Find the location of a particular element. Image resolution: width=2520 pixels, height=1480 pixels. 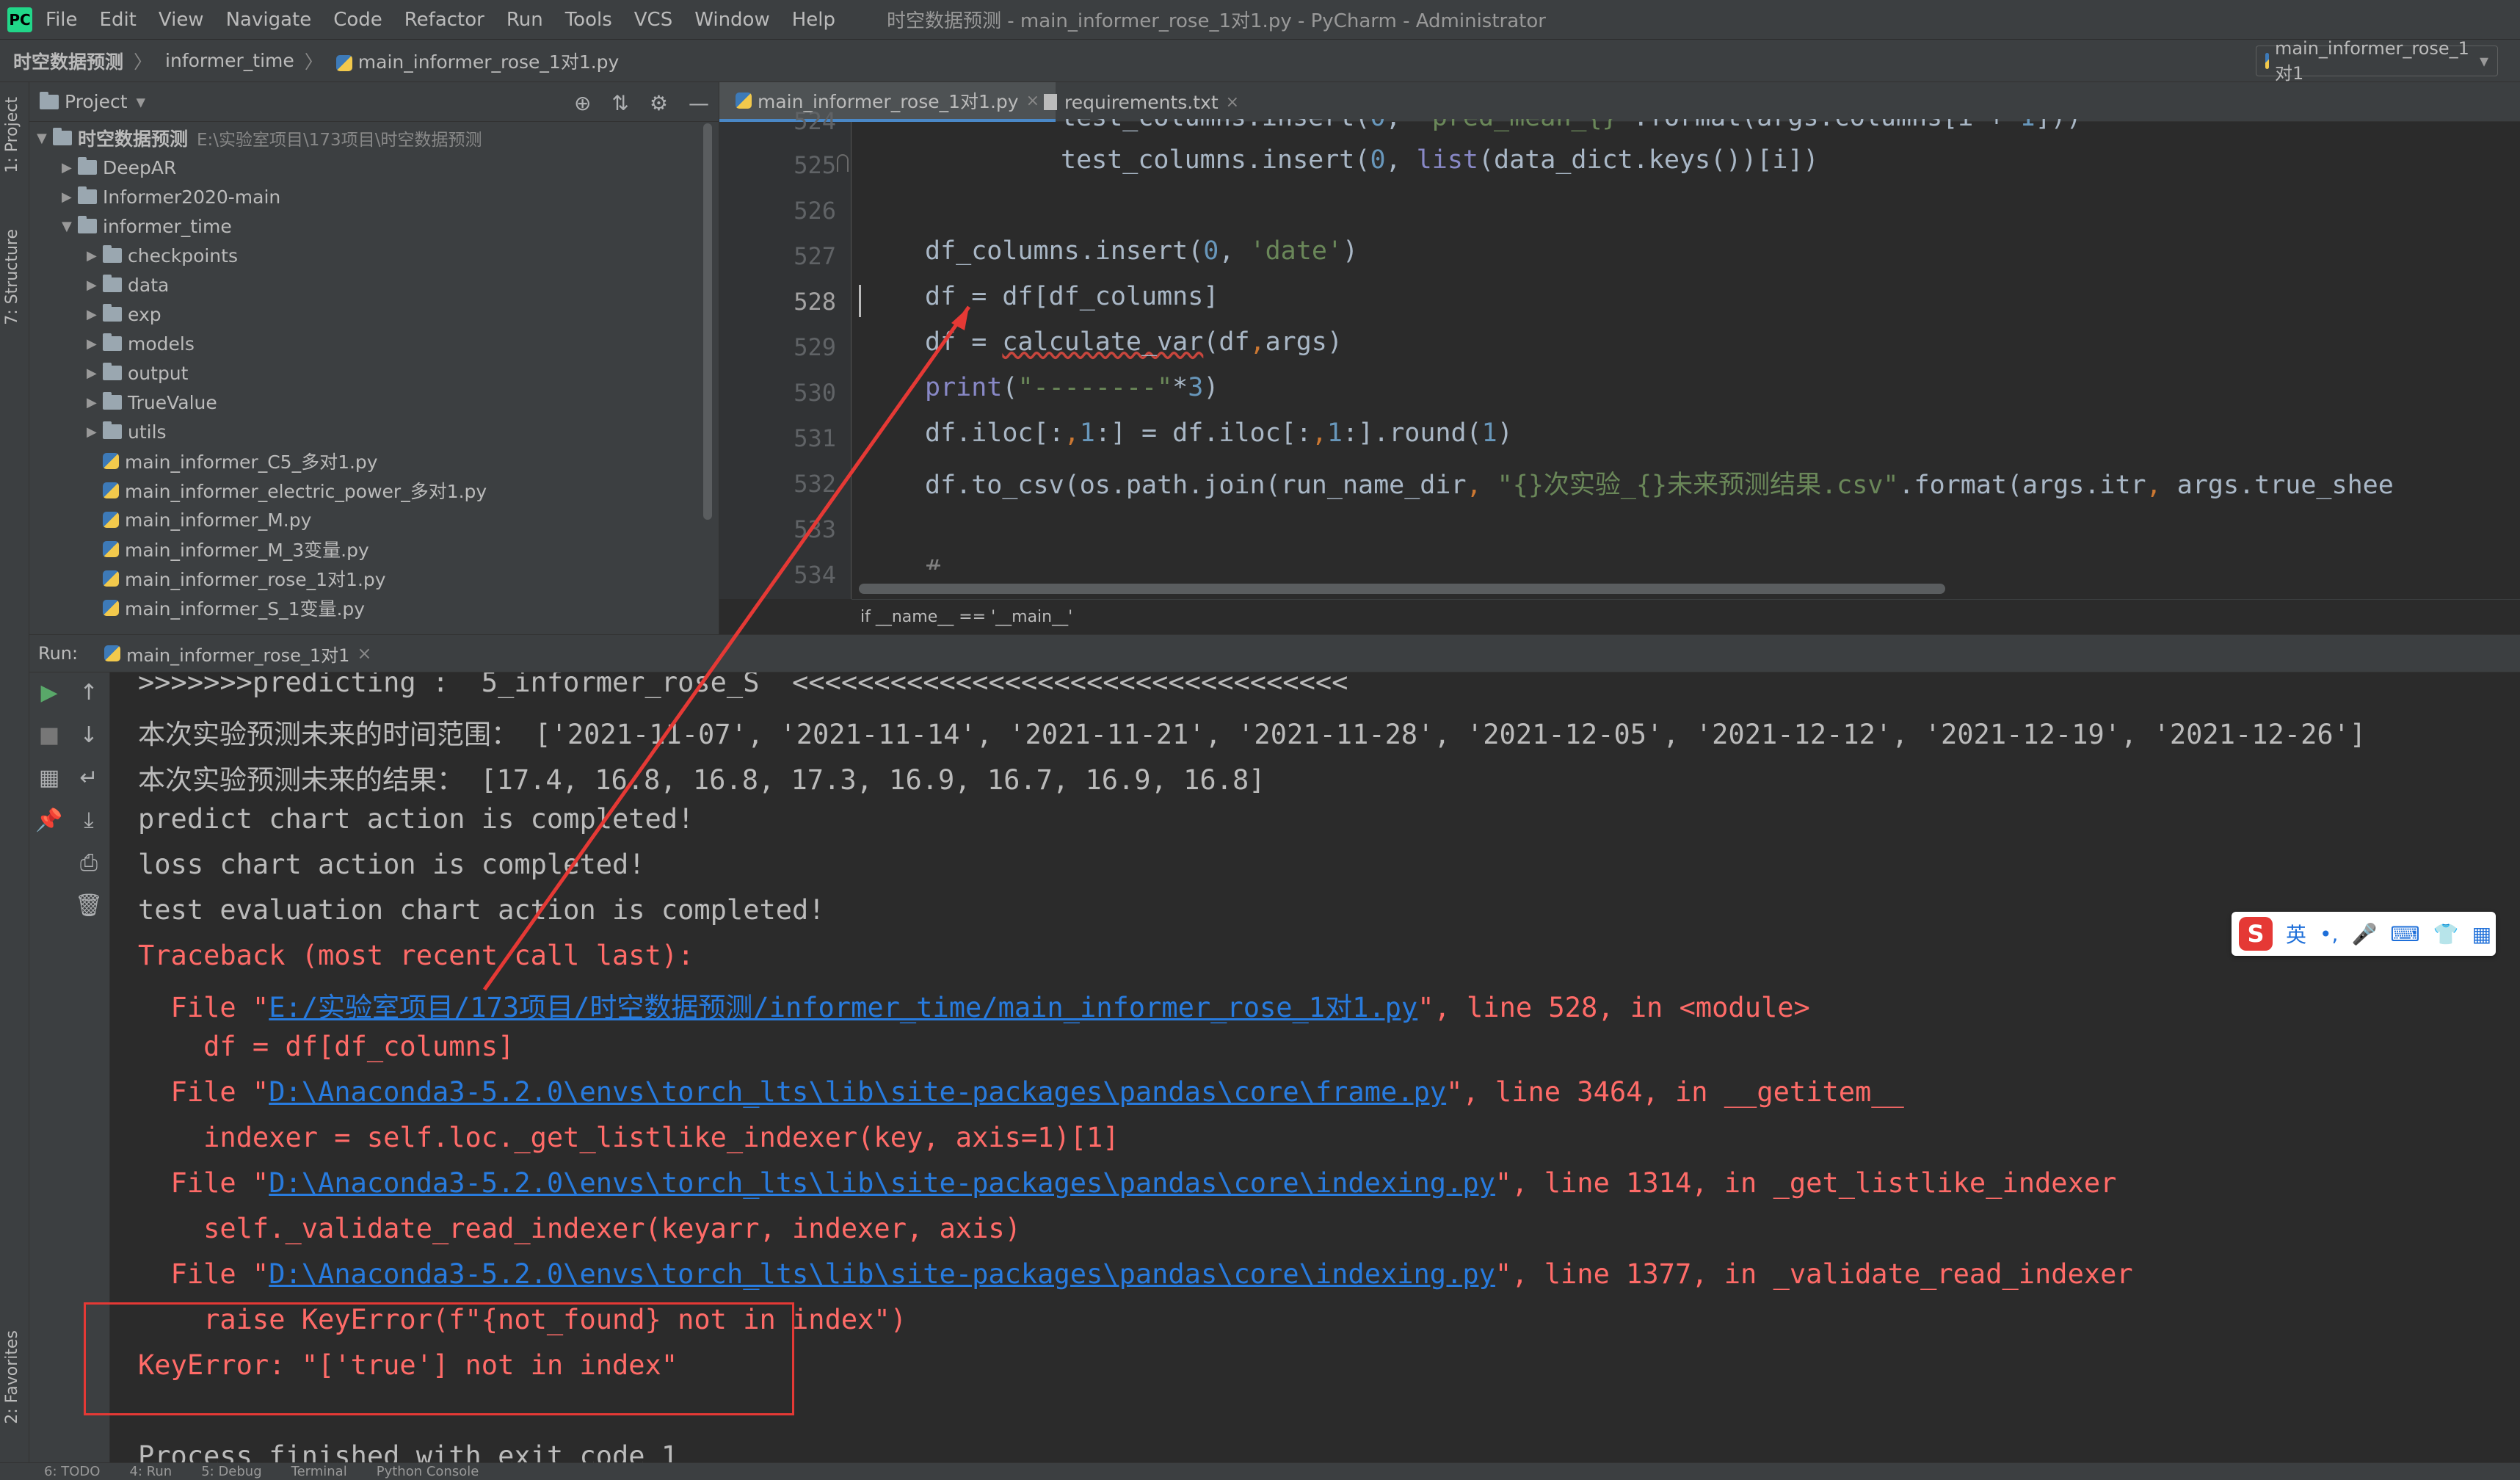

annotation-arrow-line is located at coordinates (726, 648).